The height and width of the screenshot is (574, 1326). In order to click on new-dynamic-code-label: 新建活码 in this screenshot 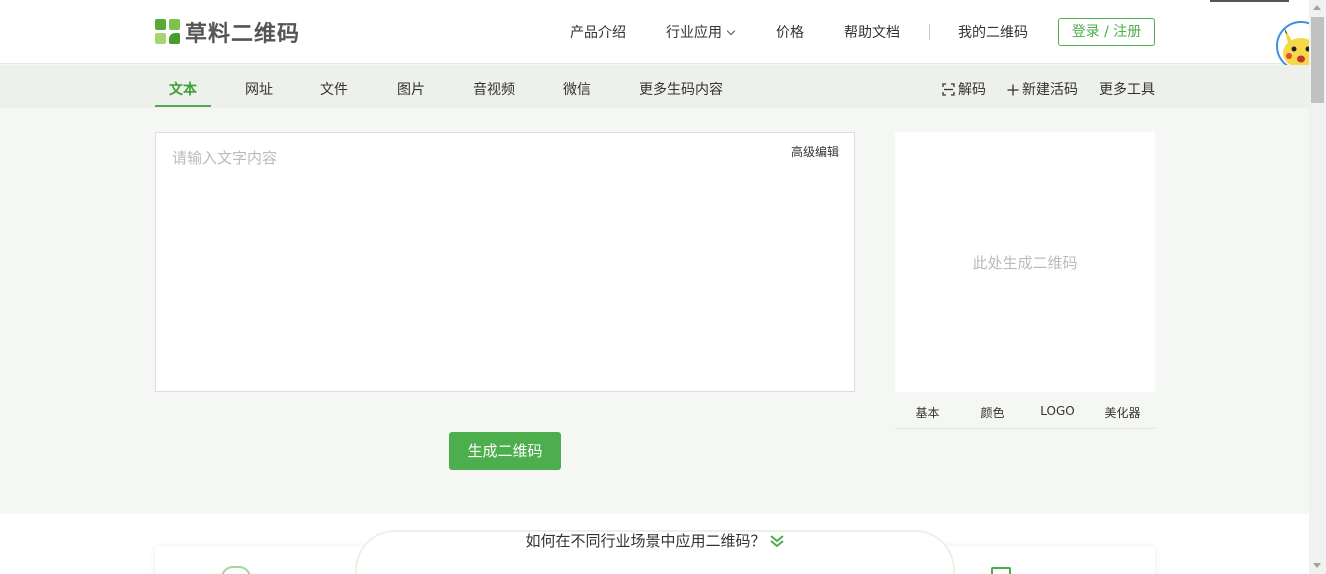, I will do `click(1050, 90)`.